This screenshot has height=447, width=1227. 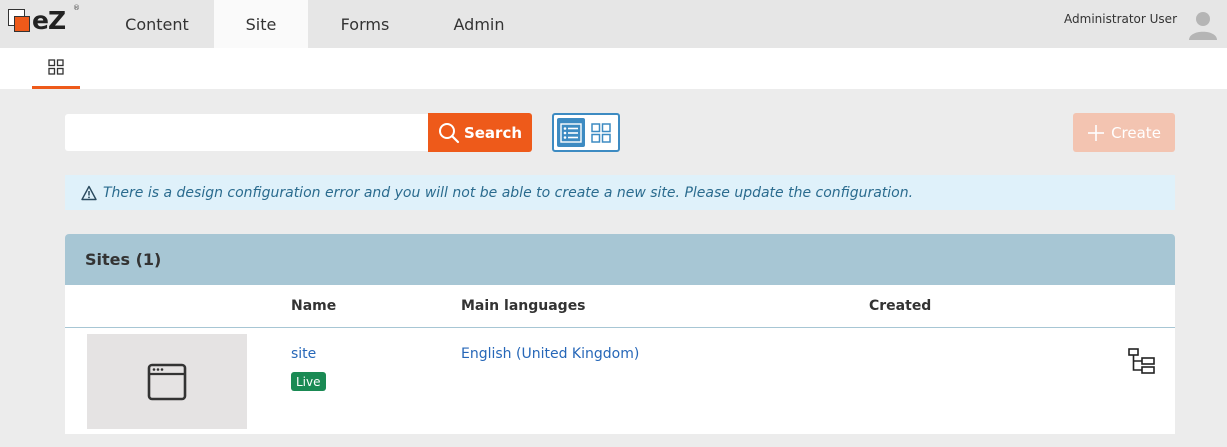 What do you see at coordinates (620, 259) in the screenshot?
I see `sites-panel-title: Sites (1)` at bounding box center [620, 259].